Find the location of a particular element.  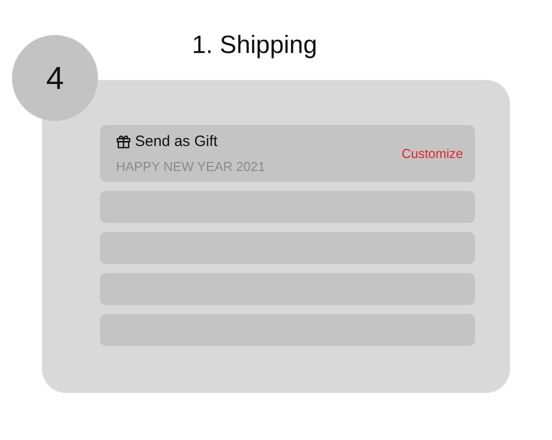

gift-label: Send as Gift is located at coordinates (176, 142).